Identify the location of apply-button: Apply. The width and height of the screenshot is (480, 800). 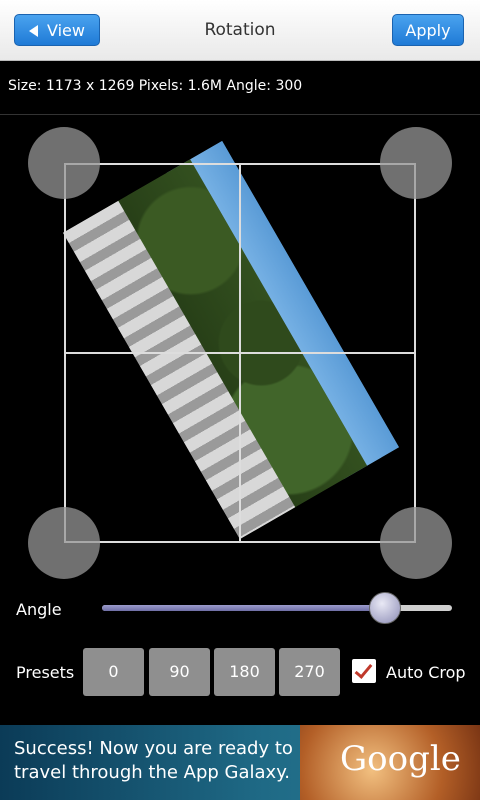
(428, 30).